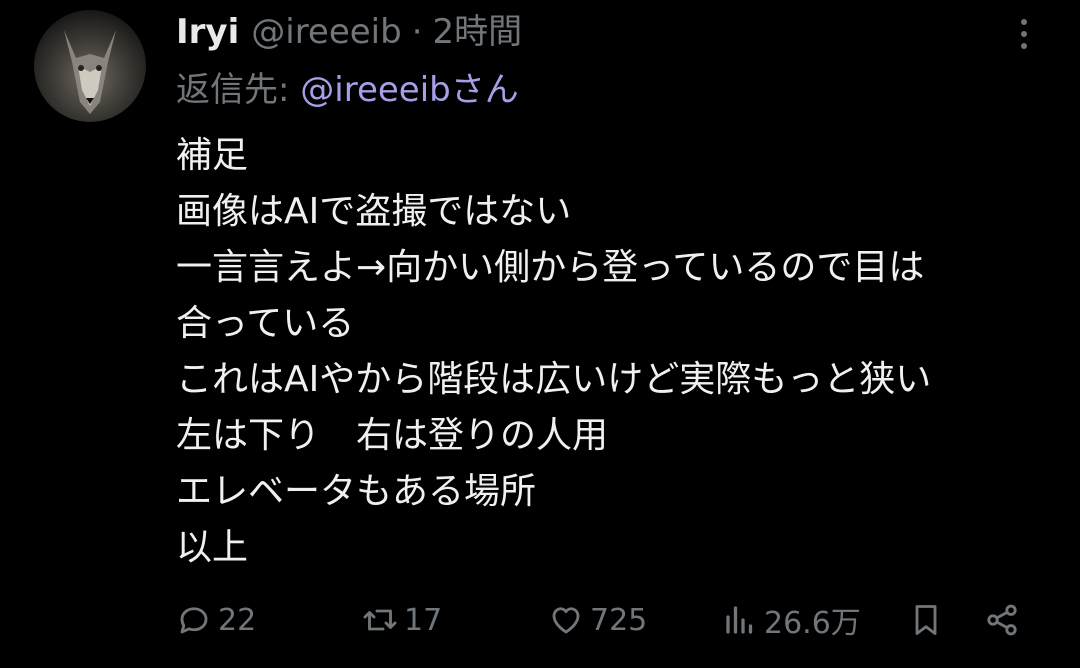  I want to click on heart-icon, so click(566, 620).